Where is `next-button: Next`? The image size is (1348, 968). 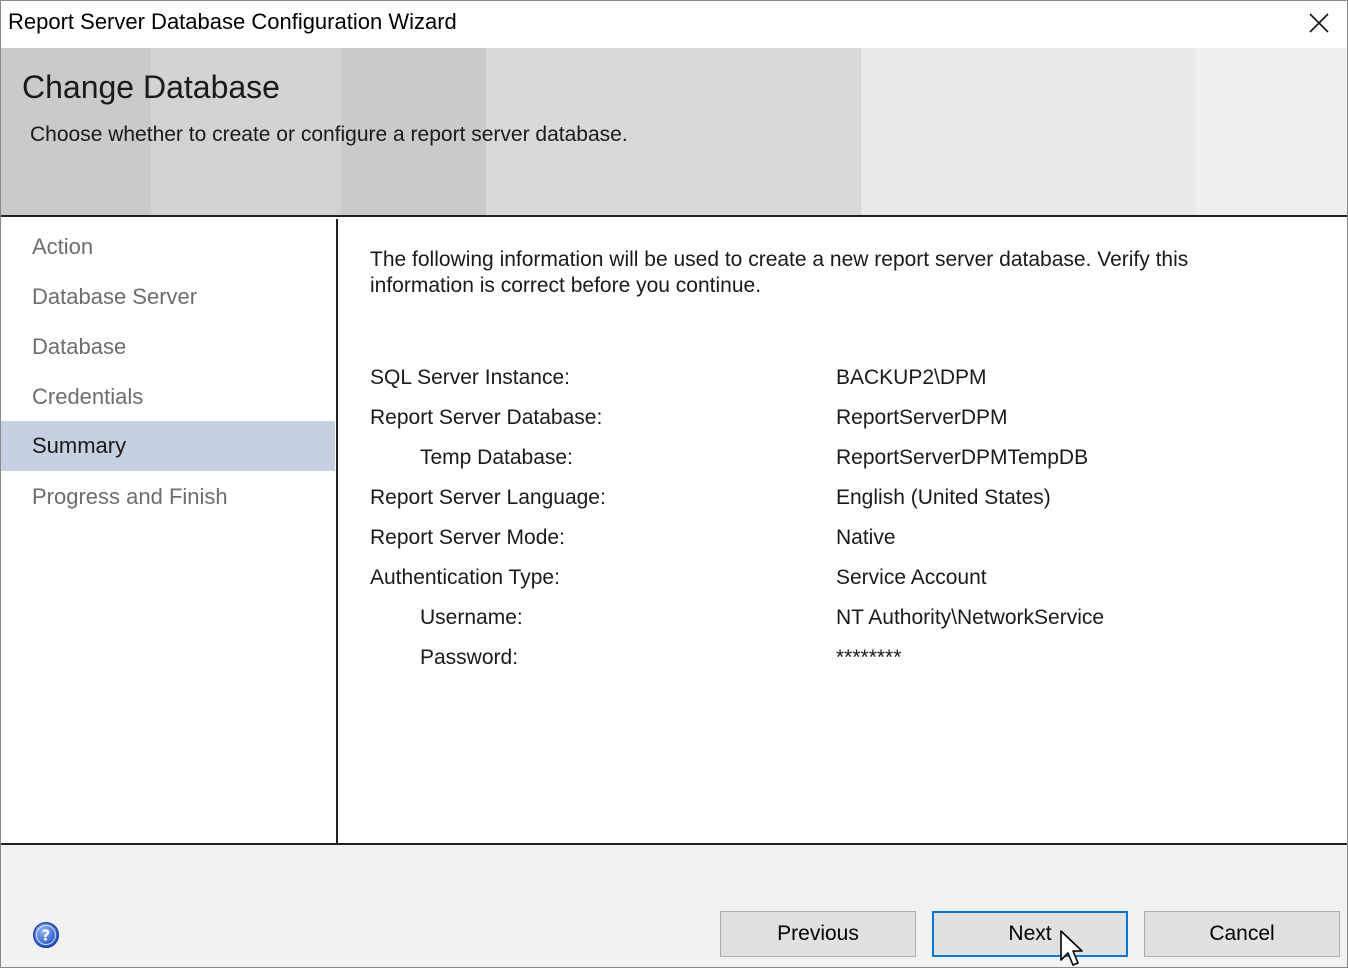
next-button: Next is located at coordinates (1030, 934).